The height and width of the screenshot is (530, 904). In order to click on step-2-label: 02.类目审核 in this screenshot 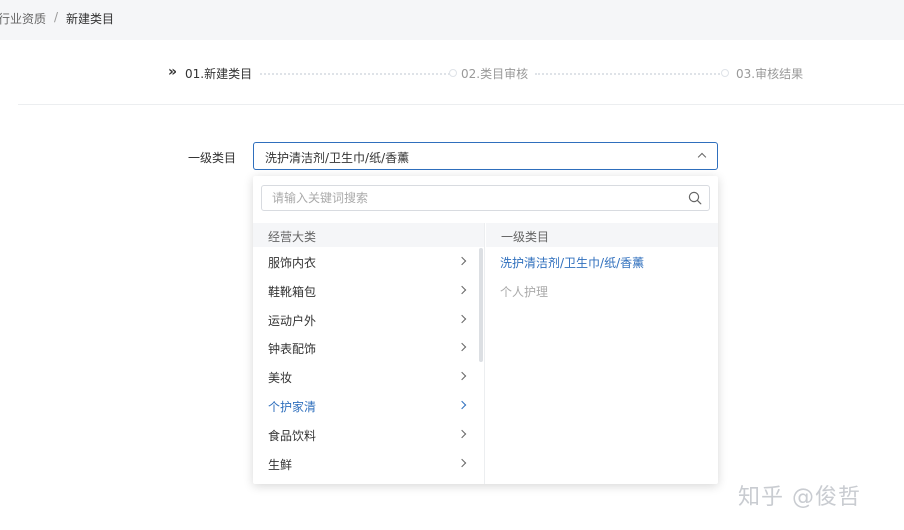, I will do `click(495, 74)`.